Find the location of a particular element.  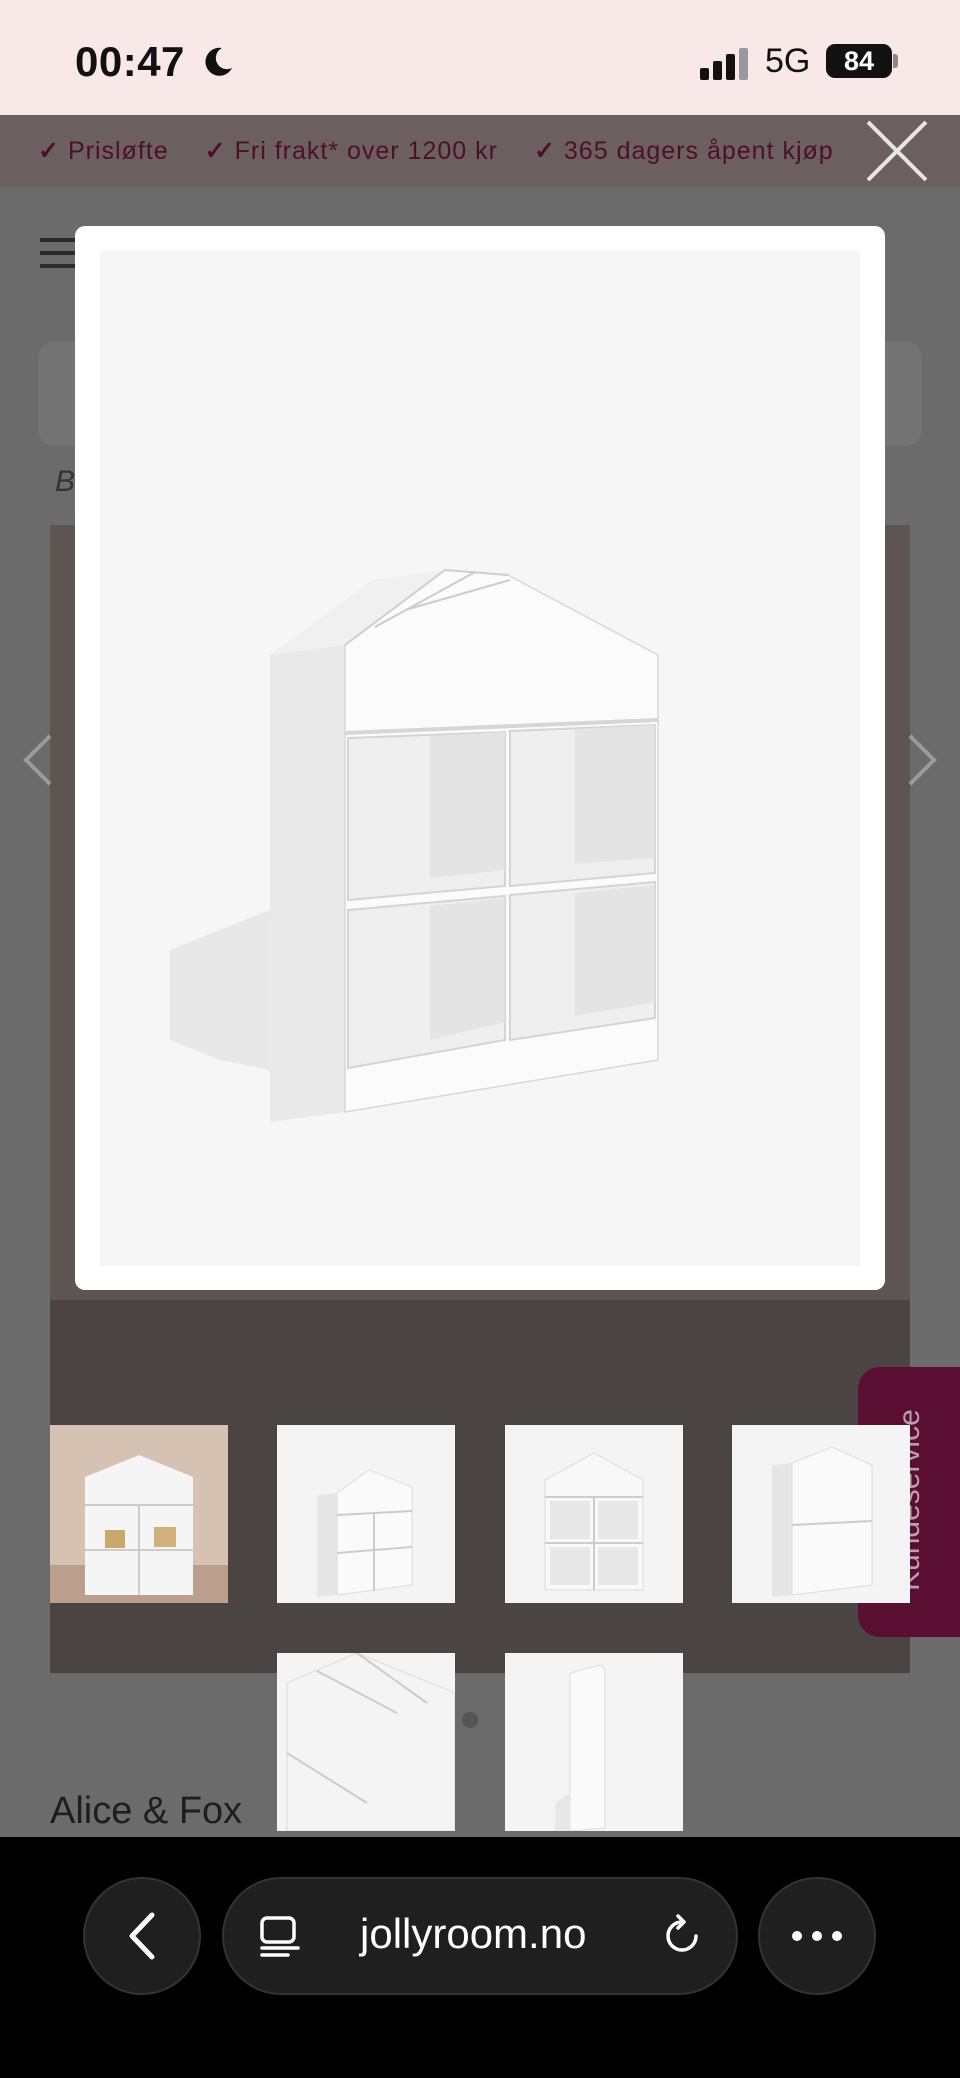

chevron-left-icon is located at coordinates (38, 760).